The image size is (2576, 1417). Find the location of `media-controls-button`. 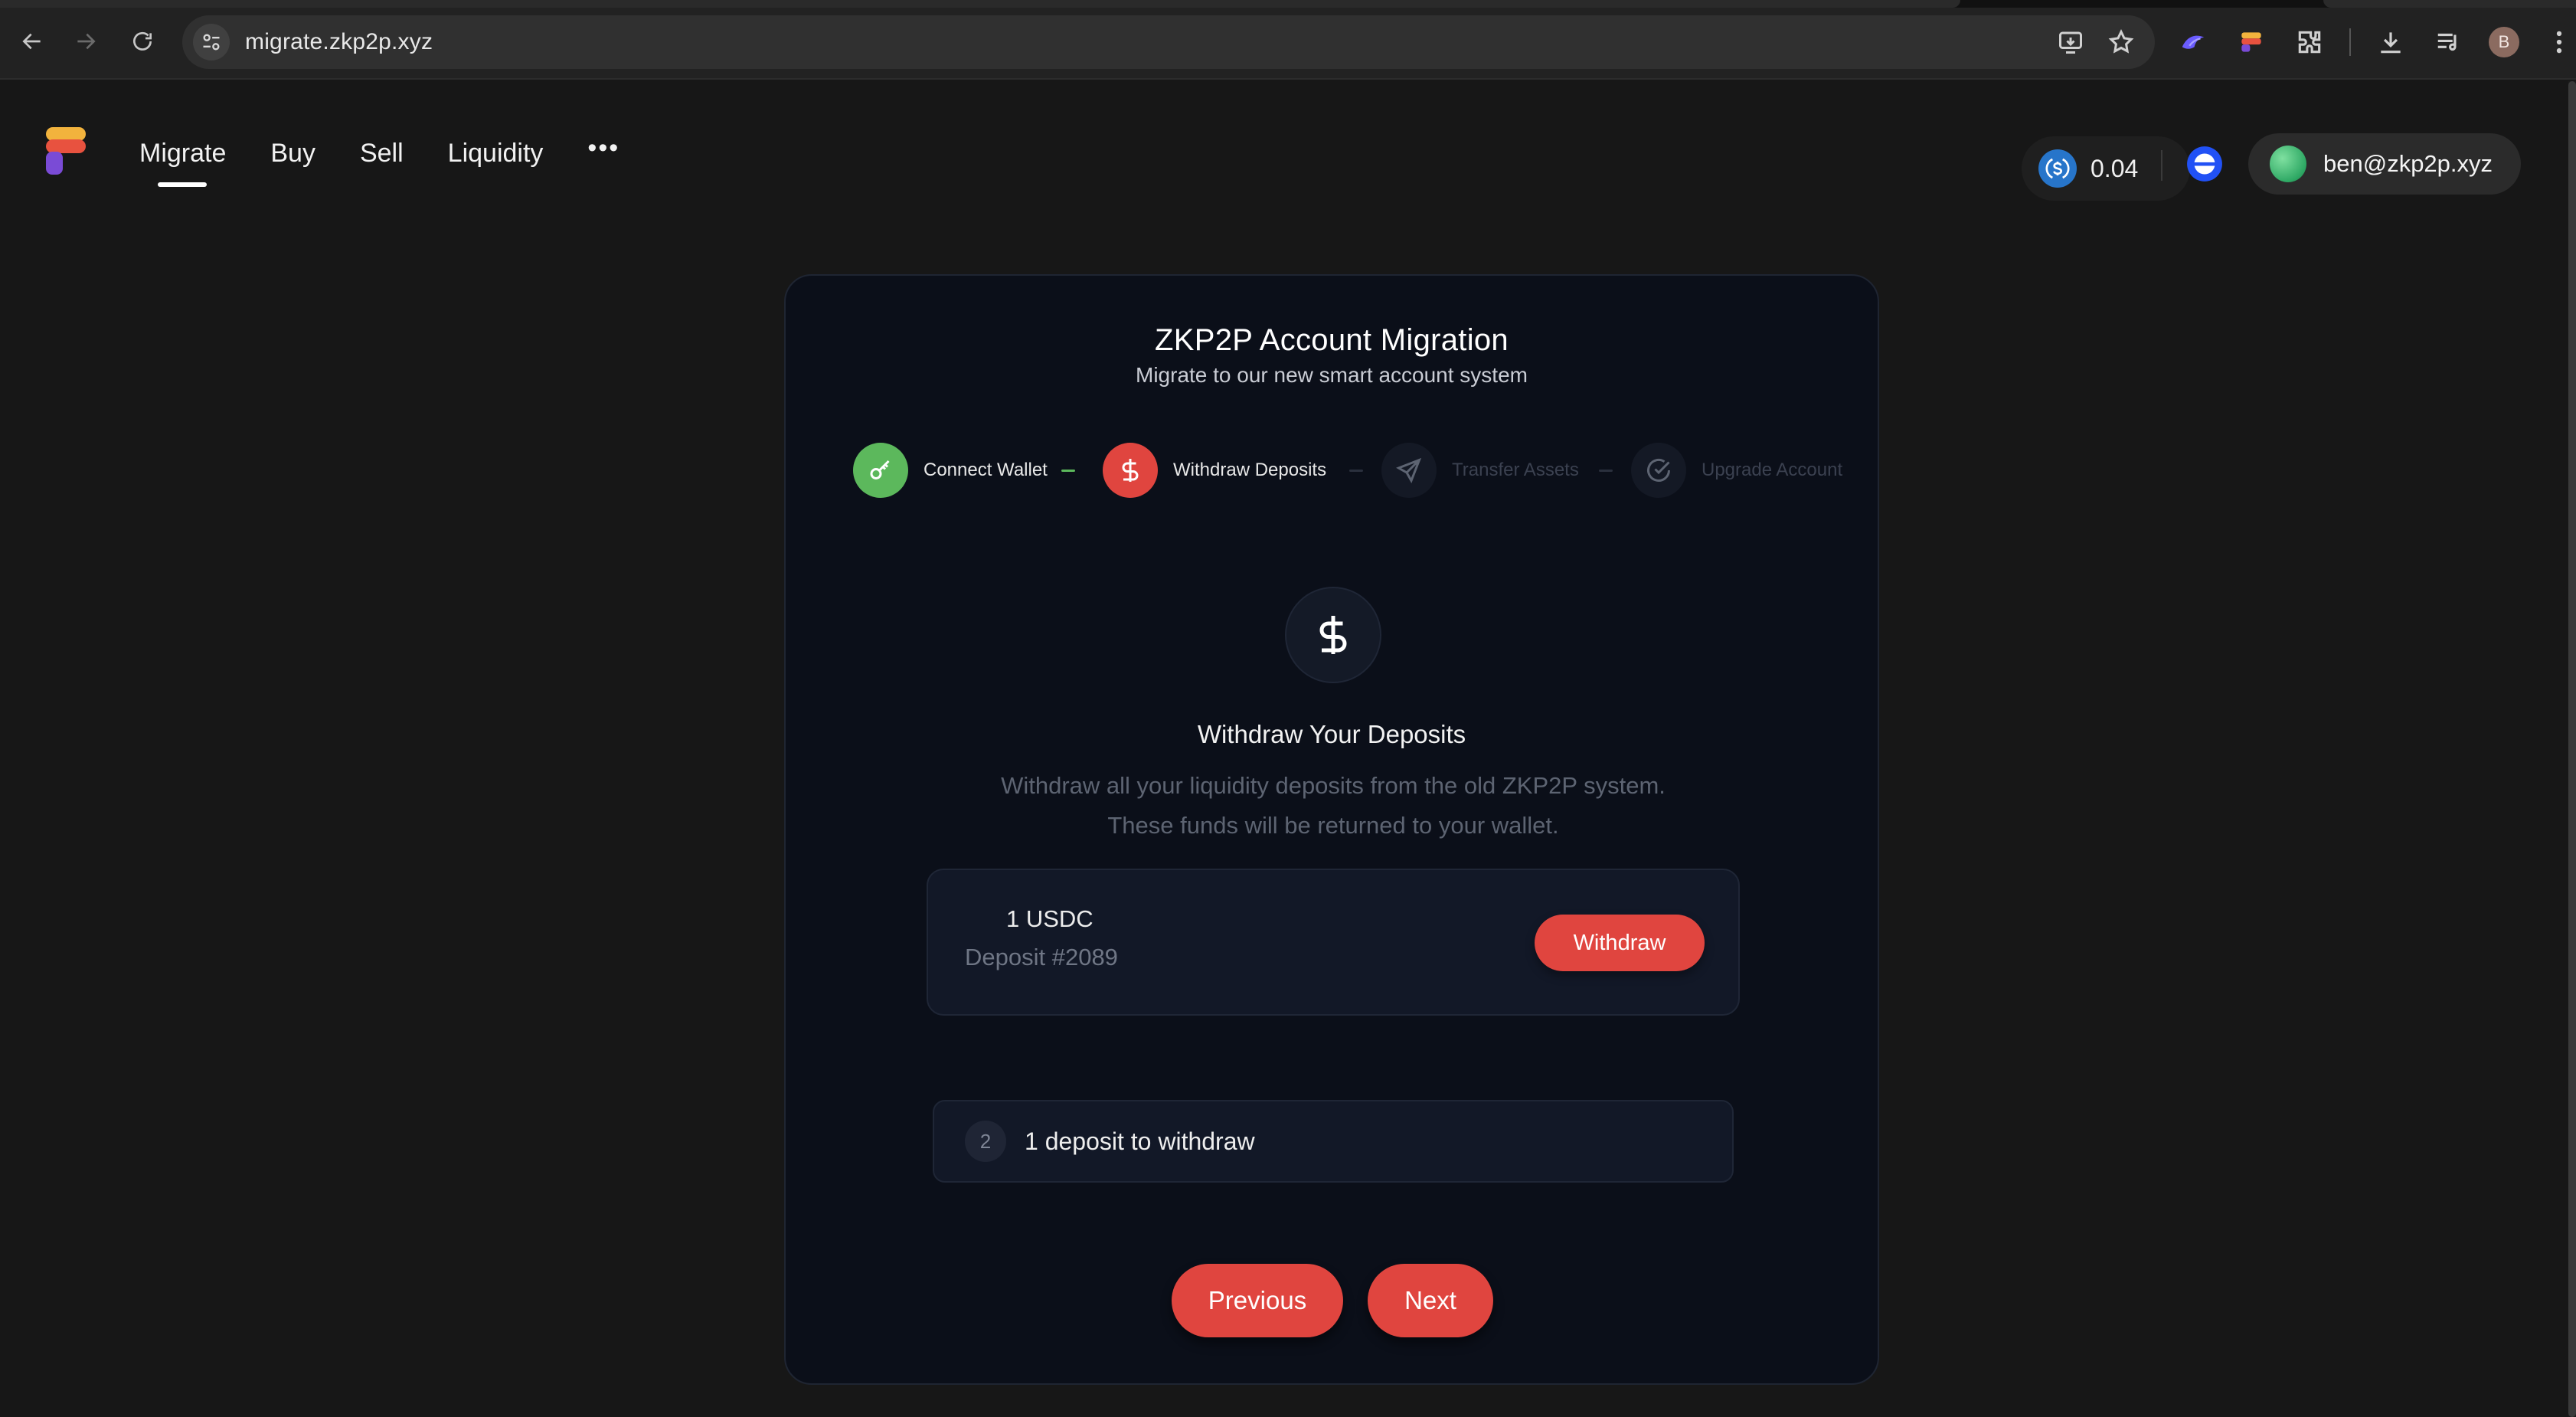

media-controls-button is located at coordinates (2449, 42).